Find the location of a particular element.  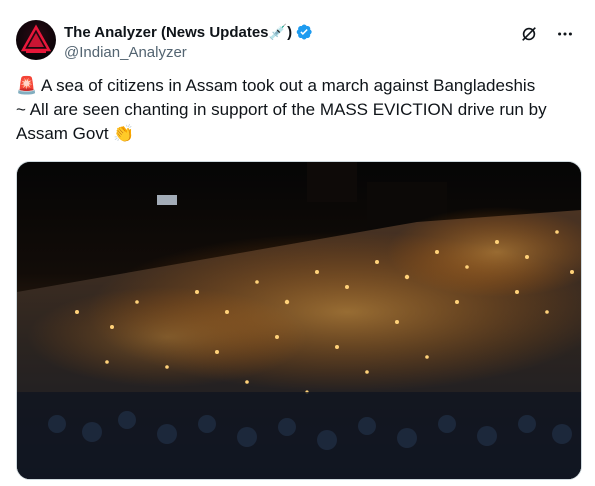

siren-emoji: 🚨 is located at coordinates (27, 85).